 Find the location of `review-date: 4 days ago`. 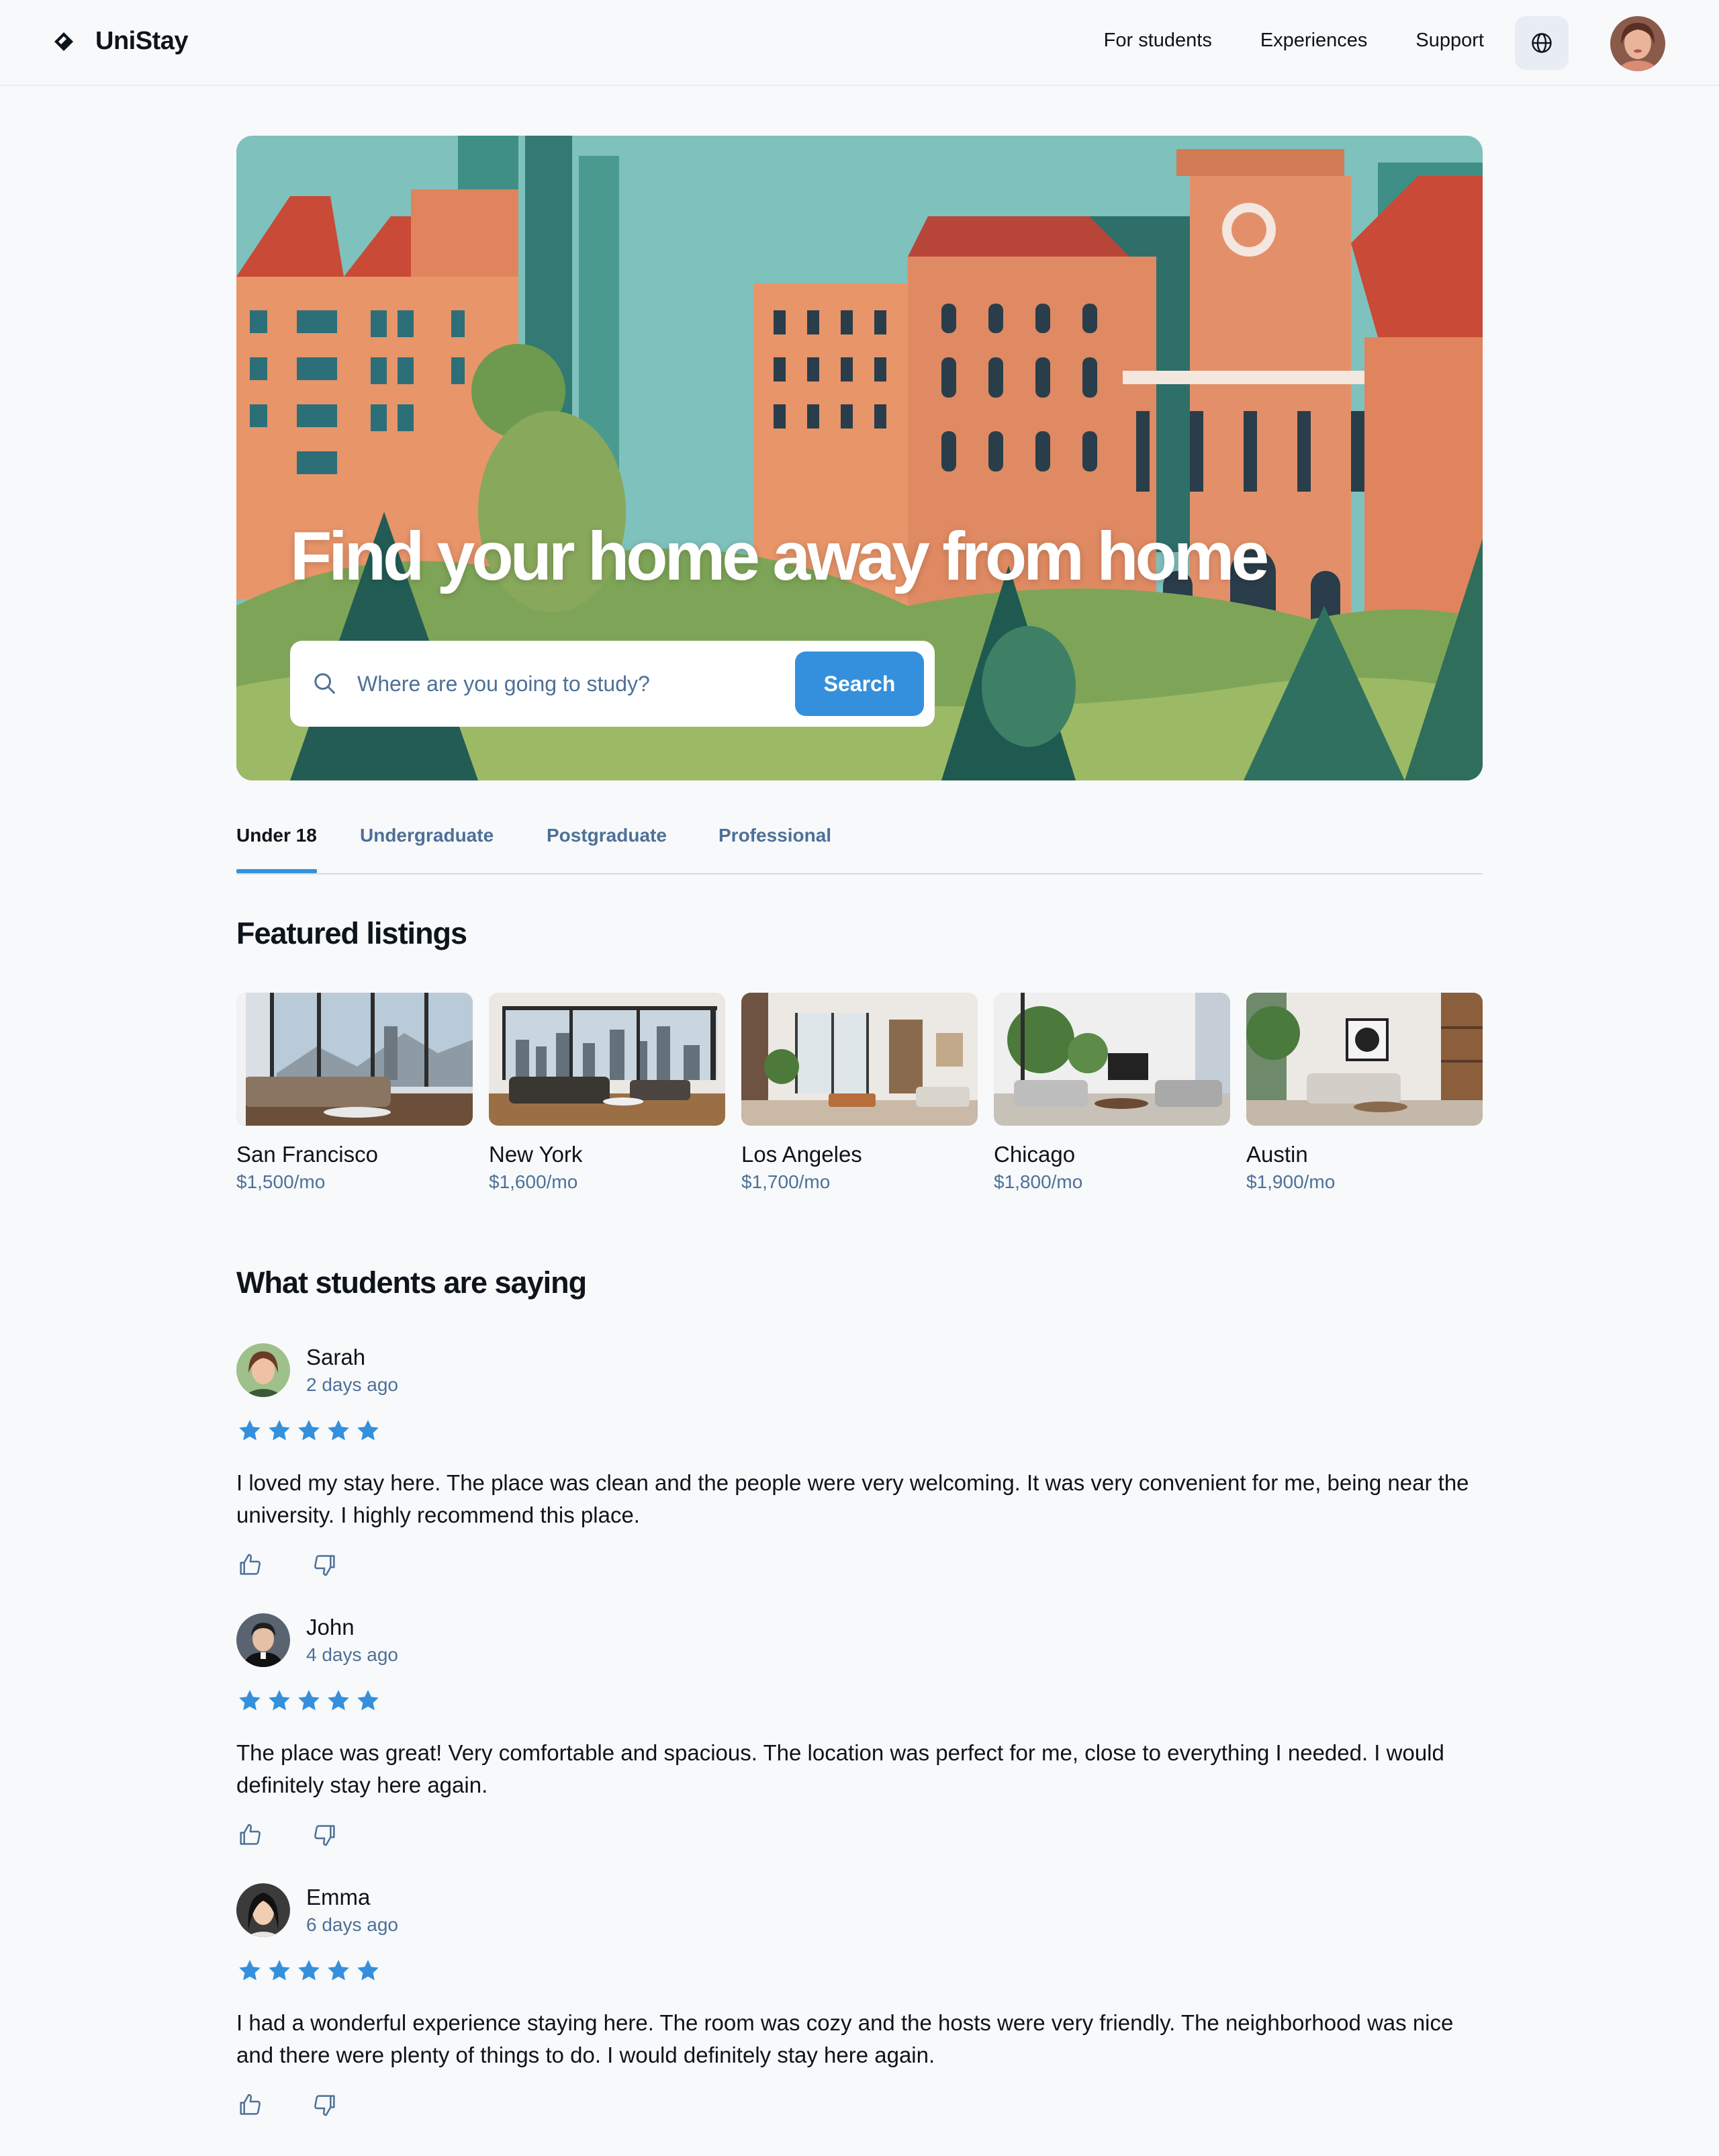

review-date: 4 days ago is located at coordinates (352, 1654).